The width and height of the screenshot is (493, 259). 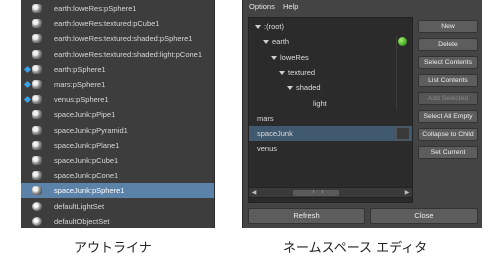 What do you see at coordinates (107, 24) in the screenshot?
I see `outliner-row-label: earth:loweRes:textured:pCube1` at bounding box center [107, 24].